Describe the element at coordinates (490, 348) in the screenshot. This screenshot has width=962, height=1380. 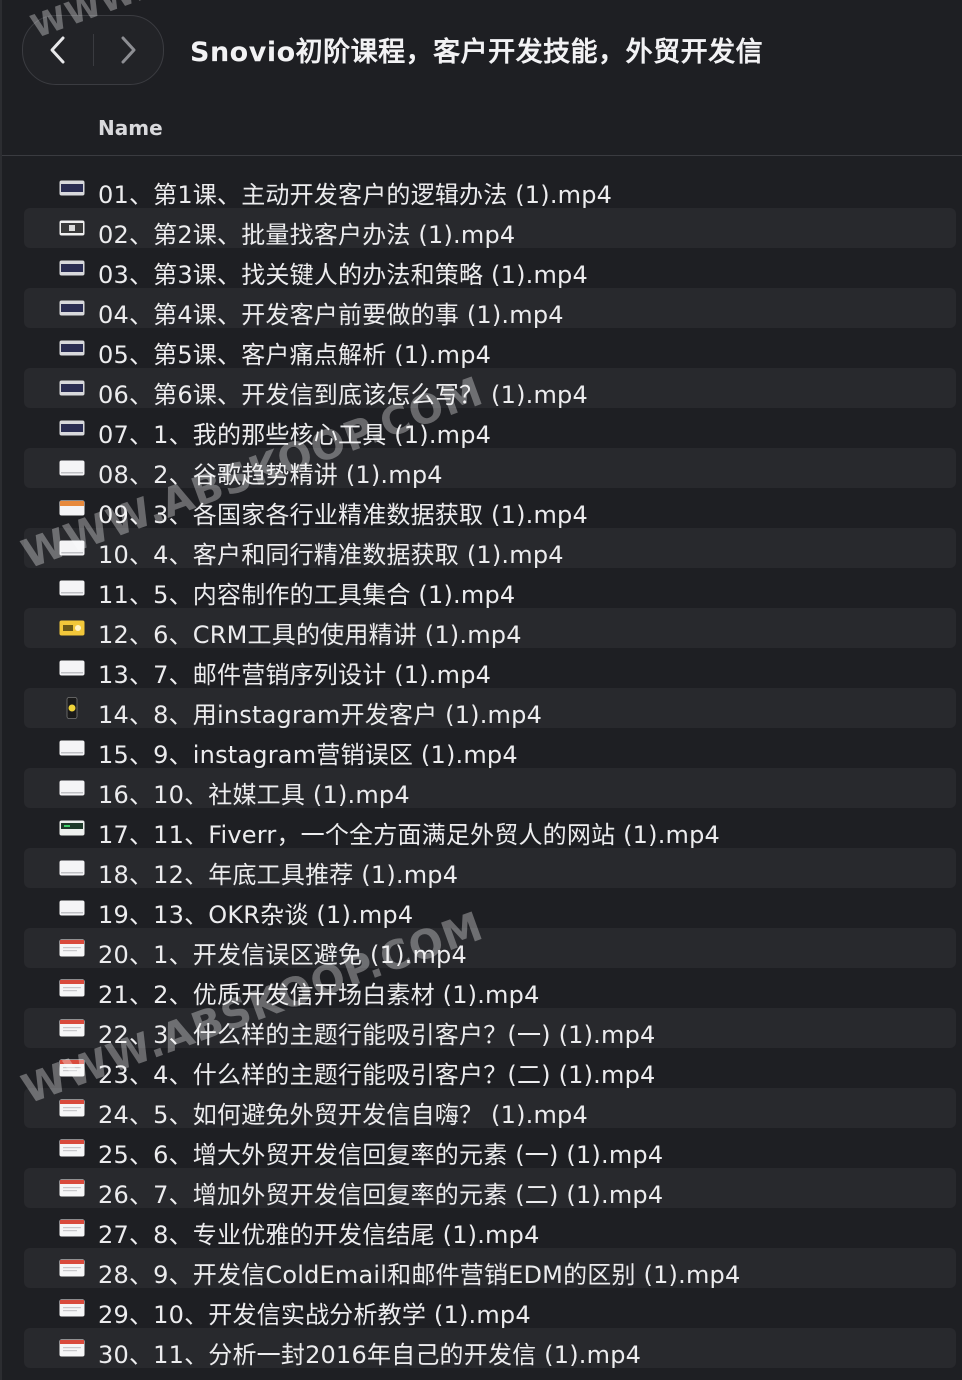
I see `file-row: 05、第5课、客户痛点解析 (1).mp4` at that location.